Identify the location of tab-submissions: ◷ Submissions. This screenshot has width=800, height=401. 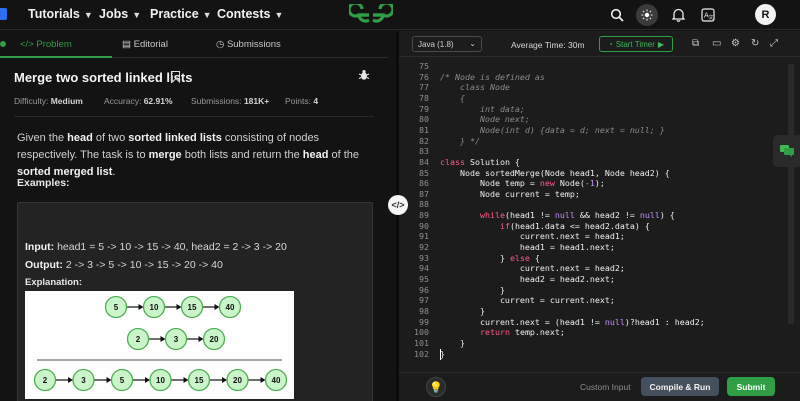
(248, 44).